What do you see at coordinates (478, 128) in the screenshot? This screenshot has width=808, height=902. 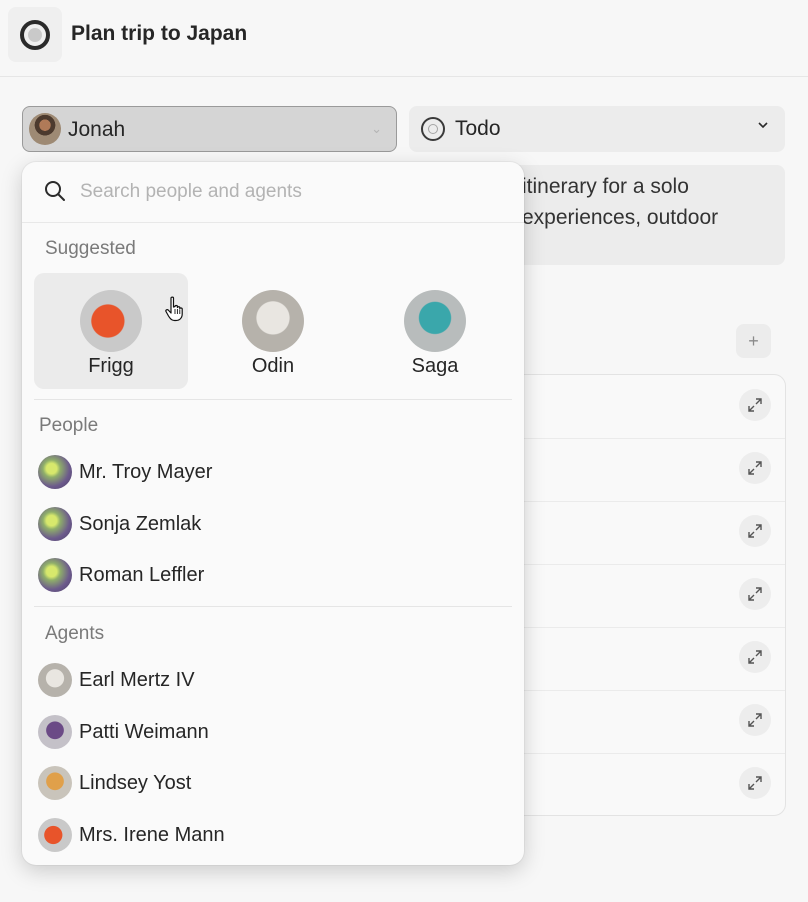 I see `status-label: Todo` at bounding box center [478, 128].